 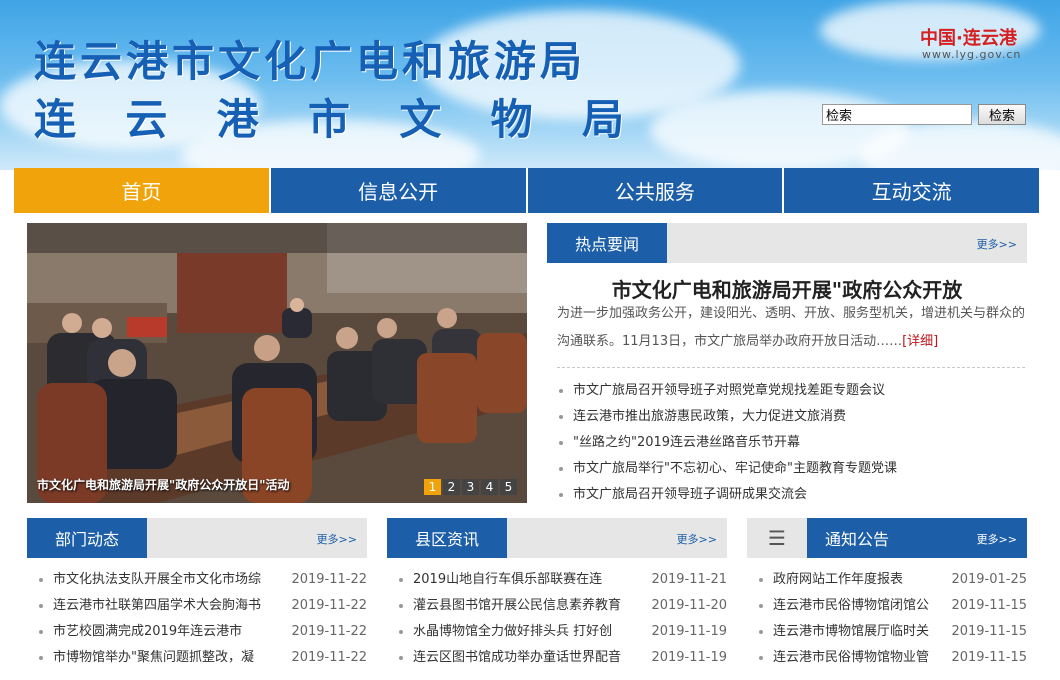 I want to click on dept-news-more-link: 更多>>, so click(x=337, y=539).